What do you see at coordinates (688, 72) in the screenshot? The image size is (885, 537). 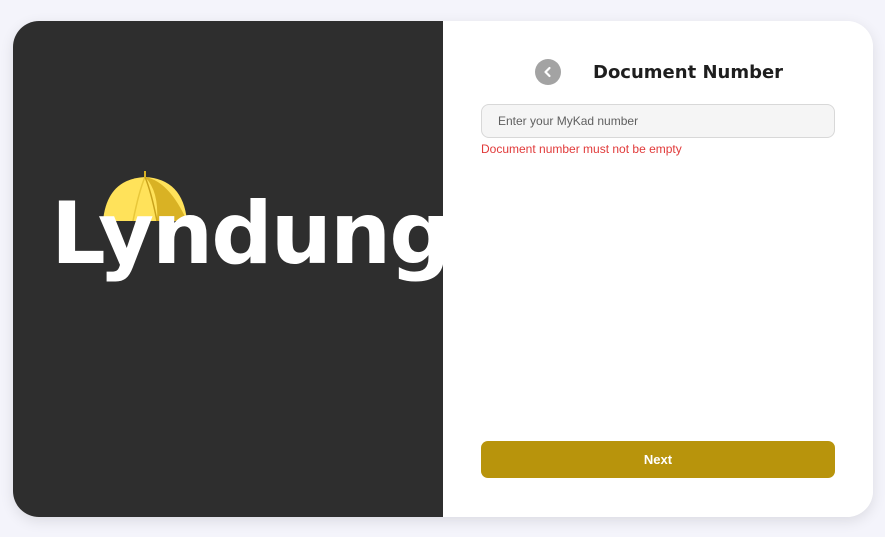 I see `page-title: Document Number` at bounding box center [688, 72].